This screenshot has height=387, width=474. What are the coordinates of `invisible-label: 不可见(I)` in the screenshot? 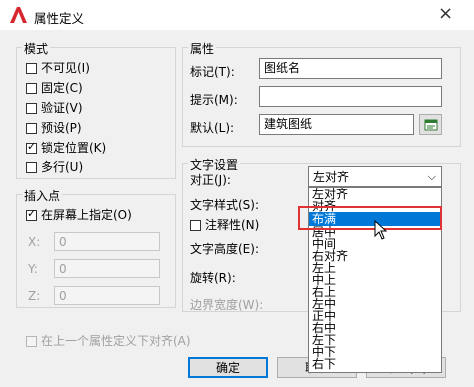 It's located at (65, 68).